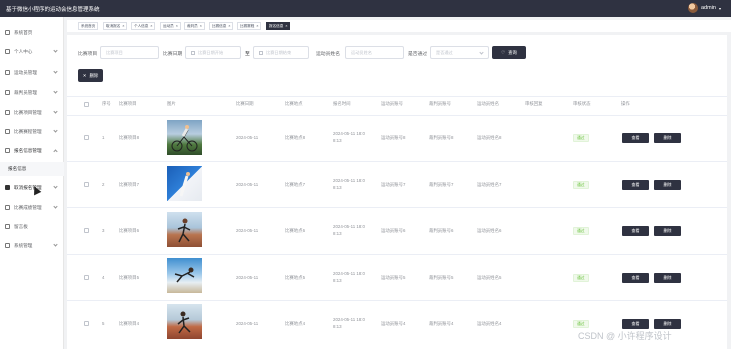  I want to click on photo-swimmer, so click(184, 183).